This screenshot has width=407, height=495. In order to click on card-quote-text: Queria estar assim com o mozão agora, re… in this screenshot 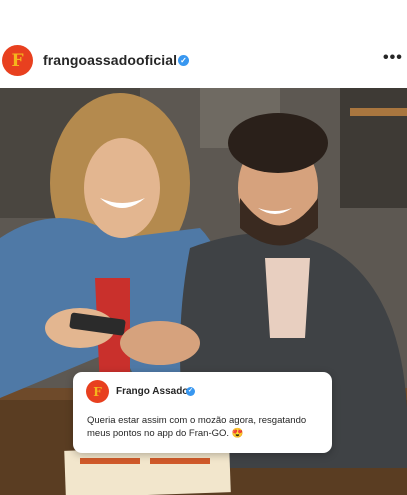, I will do `click(197, 427)`.